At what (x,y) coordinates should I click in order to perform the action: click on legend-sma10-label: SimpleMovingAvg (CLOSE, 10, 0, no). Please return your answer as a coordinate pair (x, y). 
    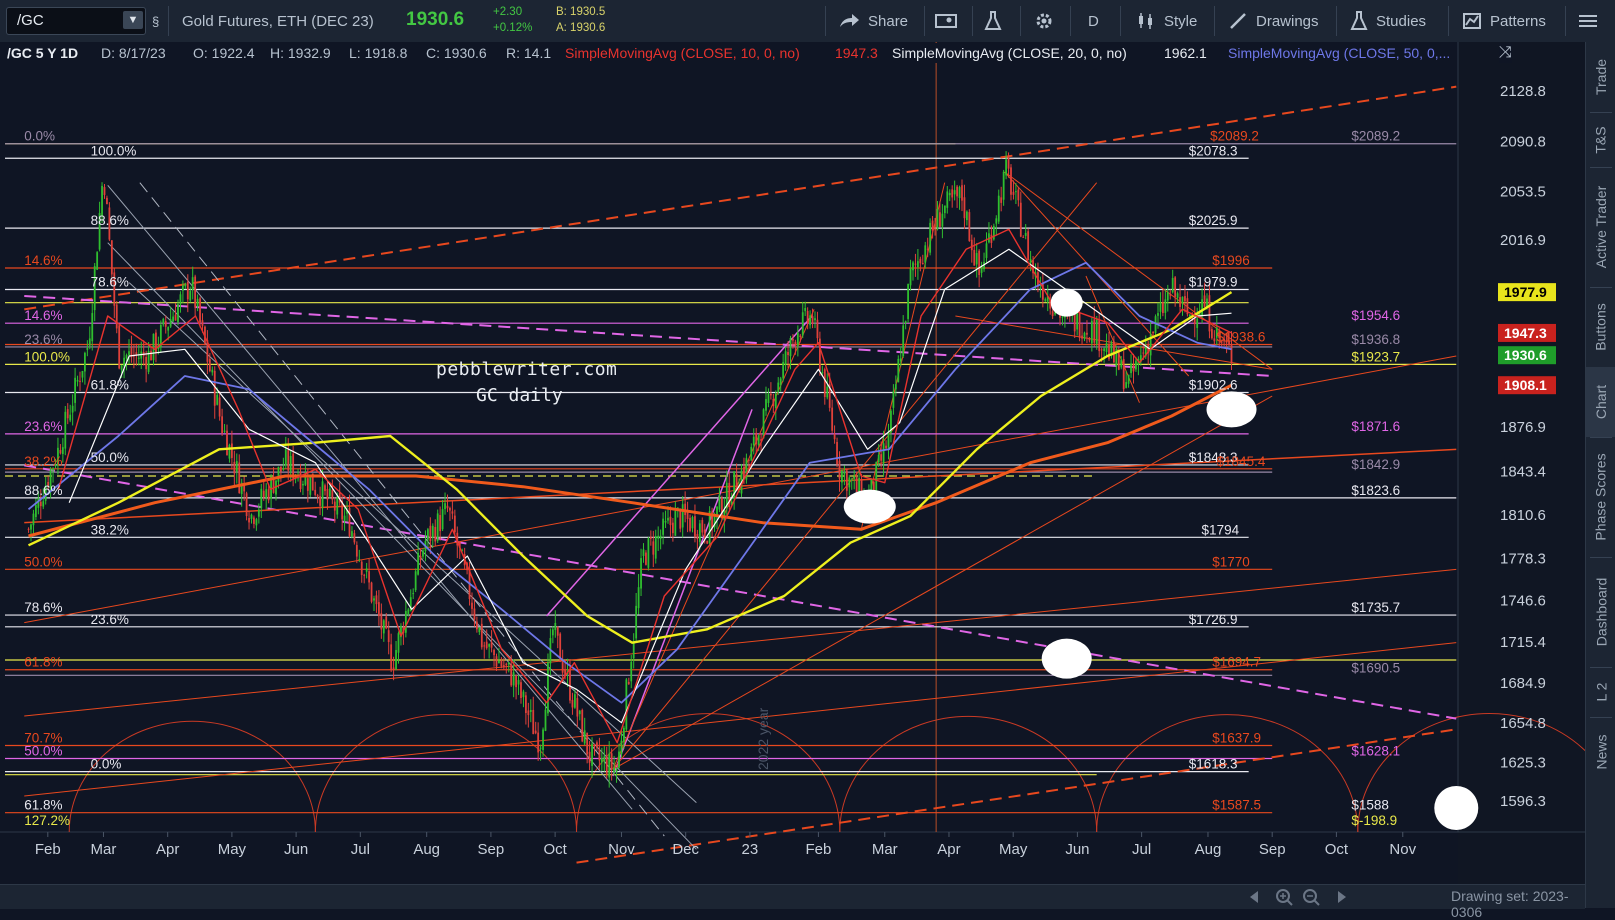
    Looking at the image, I should click on (682, 53).